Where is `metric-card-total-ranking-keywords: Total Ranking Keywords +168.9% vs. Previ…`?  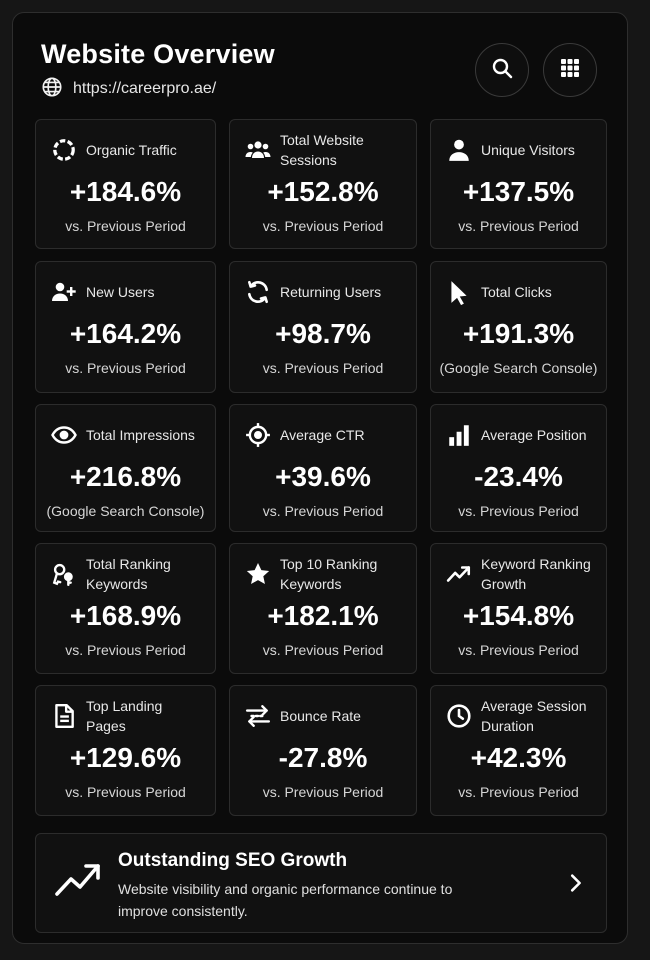 metric-card-total-ranking-keywords: Total Ranking Keywords +168.9% vs. Previ… is located at coordinates (125, 608).